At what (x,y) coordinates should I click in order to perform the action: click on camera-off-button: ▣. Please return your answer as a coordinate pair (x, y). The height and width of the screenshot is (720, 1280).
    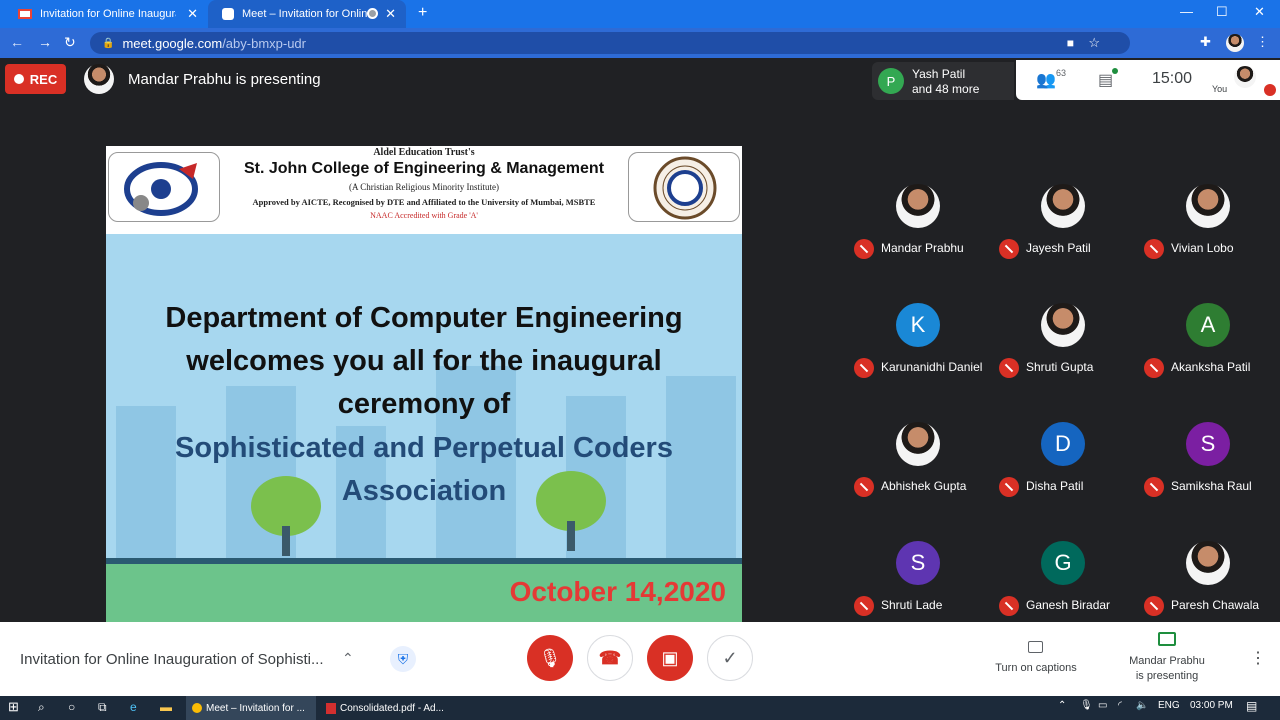
    Looking at the image, I should click on (670, 658).